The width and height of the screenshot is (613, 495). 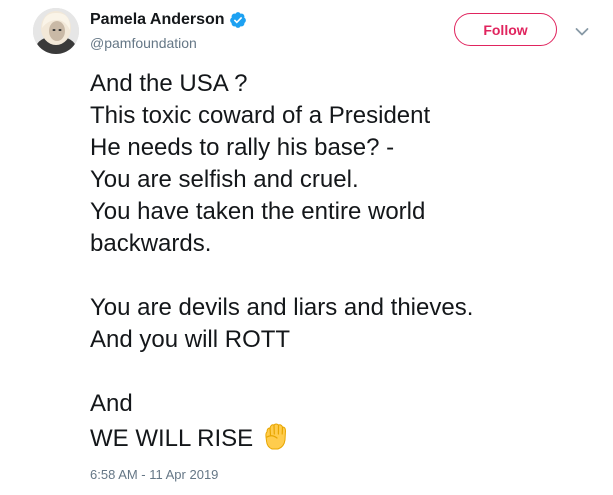 I want to click on verified-badge-icon, so click(x=238, y=20).